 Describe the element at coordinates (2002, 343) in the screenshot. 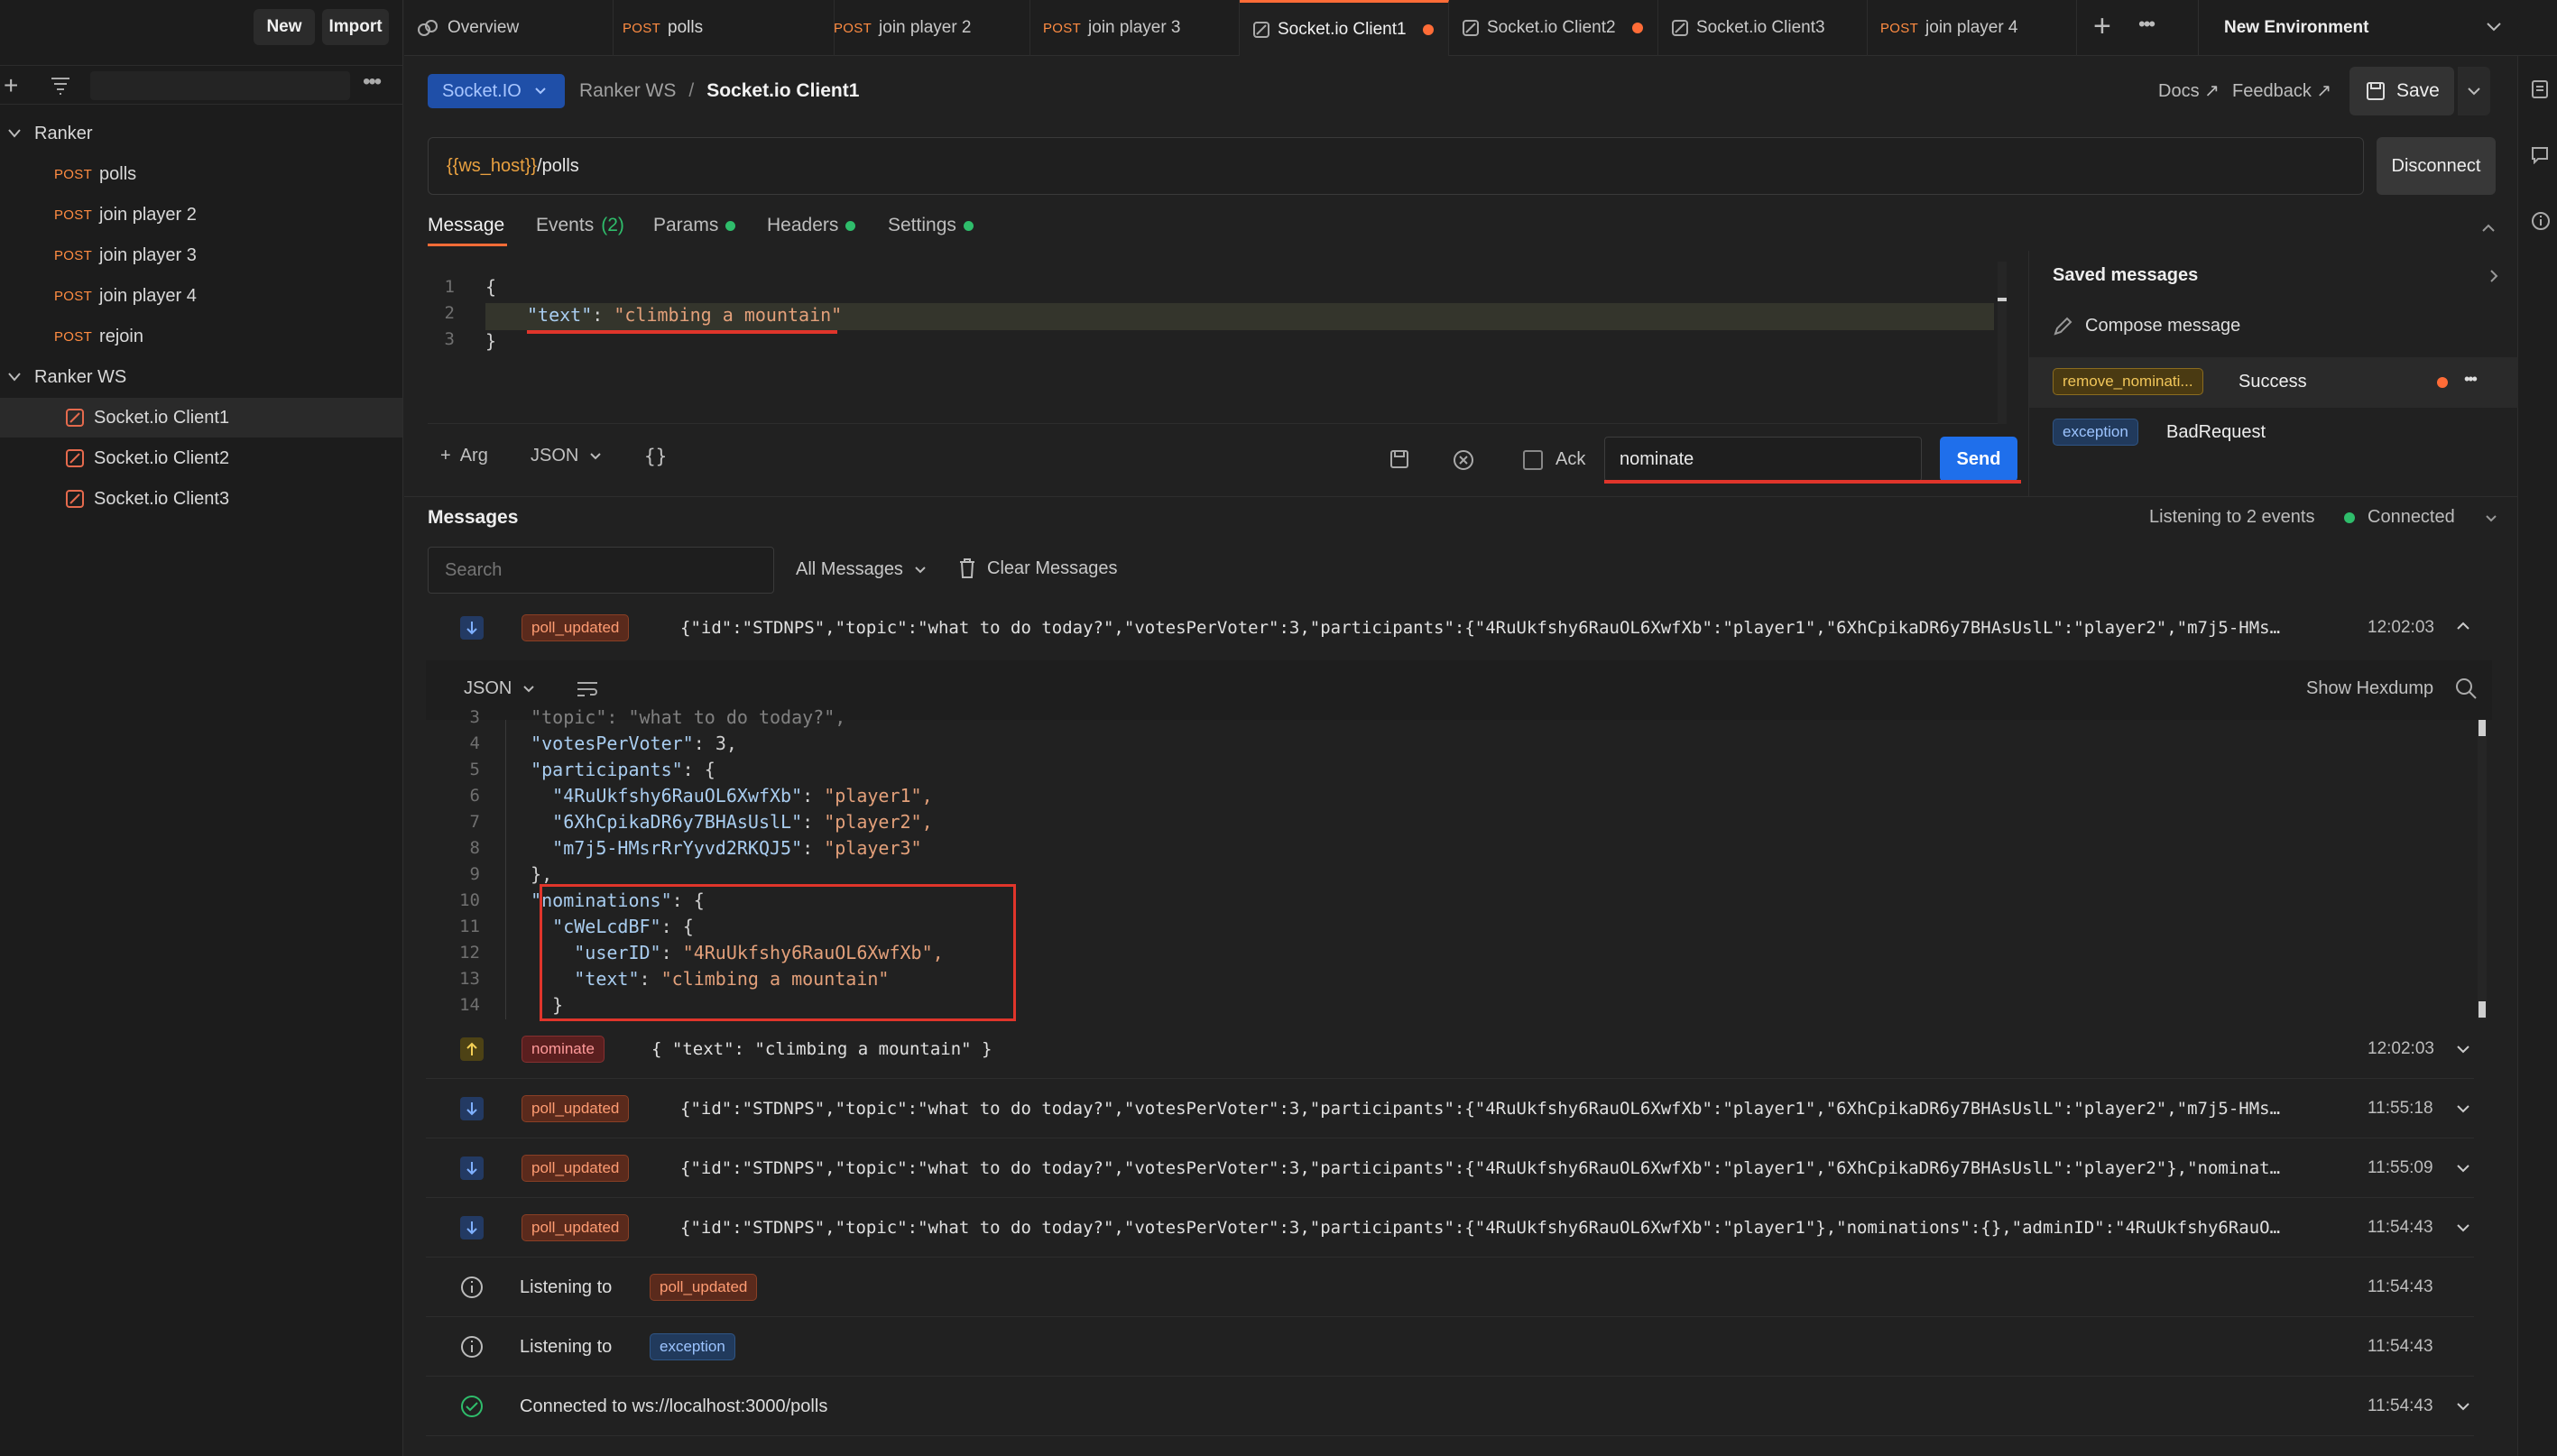

I see `editor-scrollbar` at that location.